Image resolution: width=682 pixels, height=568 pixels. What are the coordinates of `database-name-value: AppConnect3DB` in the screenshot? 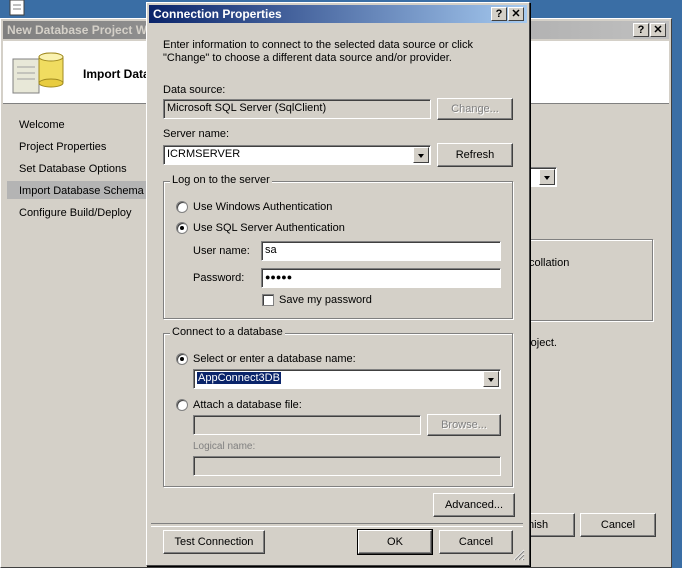 It's located at (239, 378).